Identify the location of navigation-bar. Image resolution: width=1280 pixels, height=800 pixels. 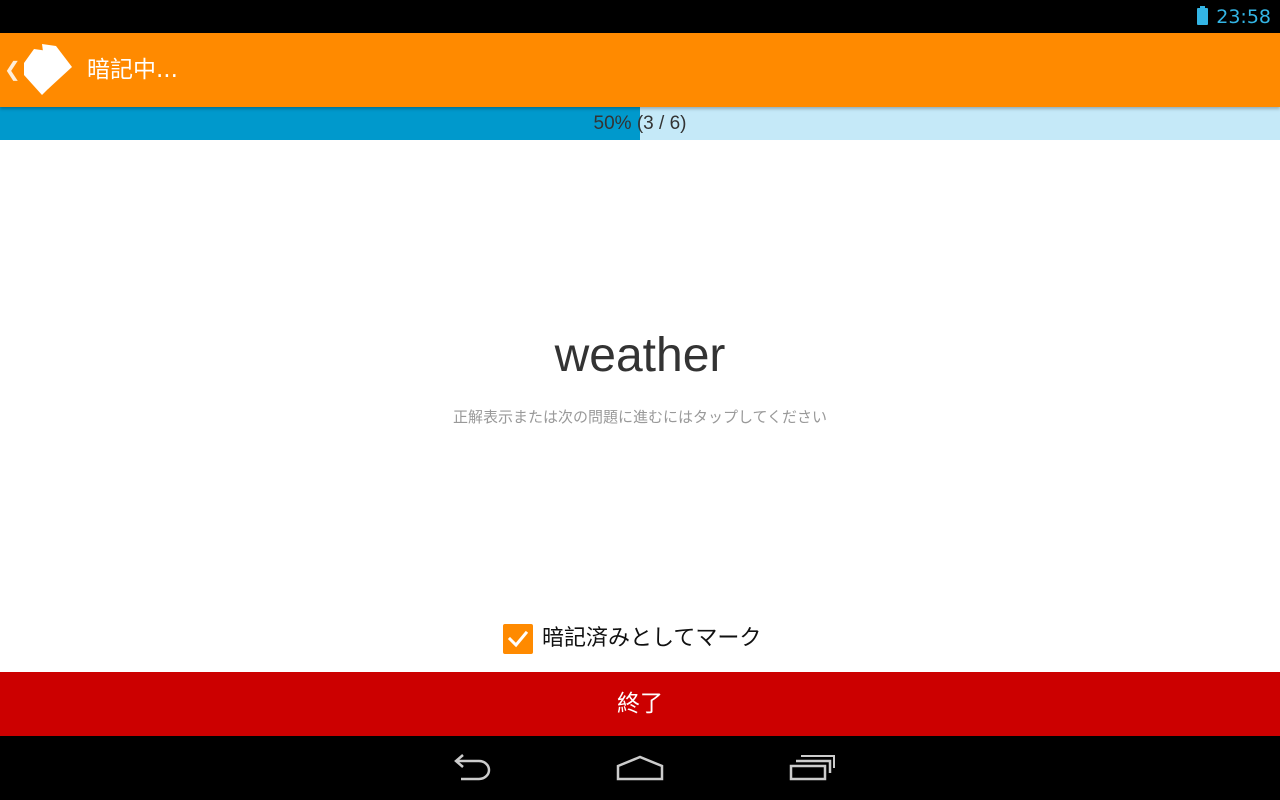
(640, 768).